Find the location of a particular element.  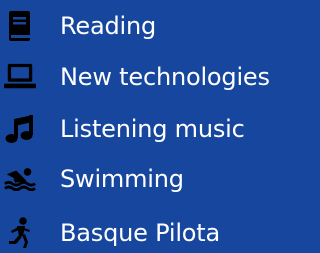

hobby-item-new-technologies: New technologies is located at coordinates (140, 77).